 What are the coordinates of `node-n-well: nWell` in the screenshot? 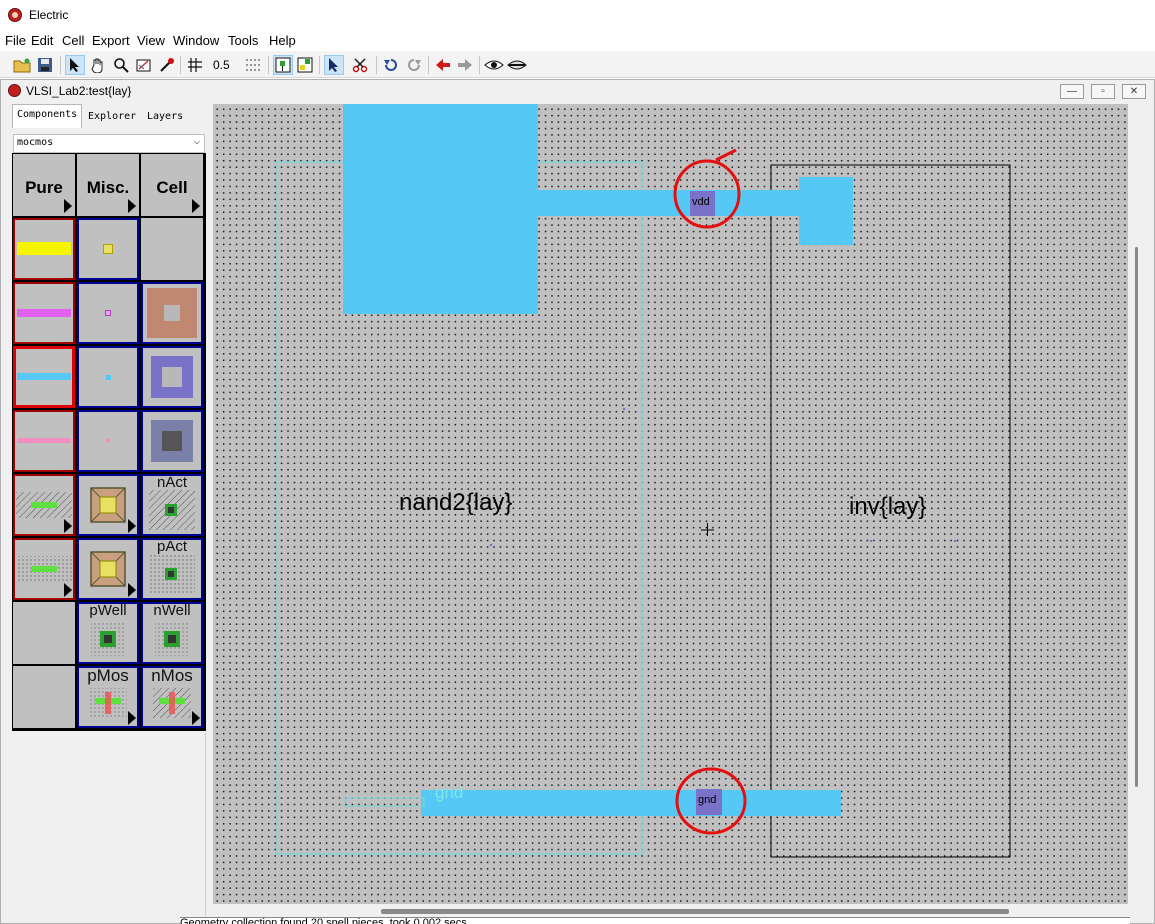 It's located at (172, 633).